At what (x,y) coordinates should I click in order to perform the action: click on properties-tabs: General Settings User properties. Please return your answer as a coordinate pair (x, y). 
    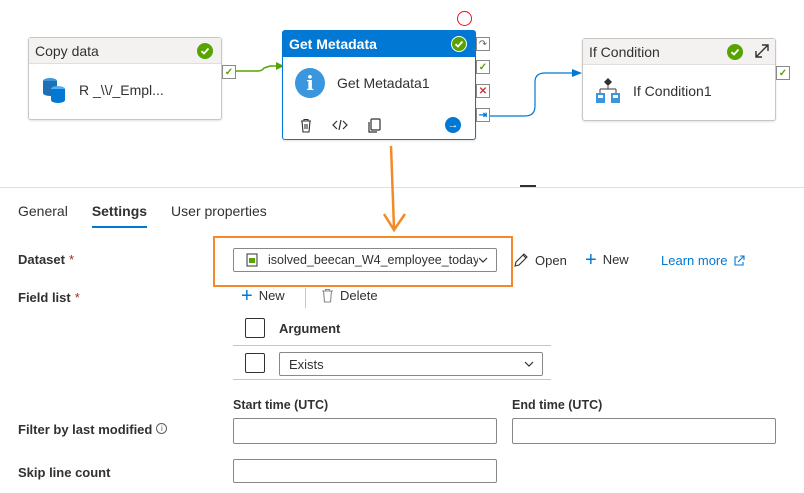
    Looking at the image, I should click on (142, 215).